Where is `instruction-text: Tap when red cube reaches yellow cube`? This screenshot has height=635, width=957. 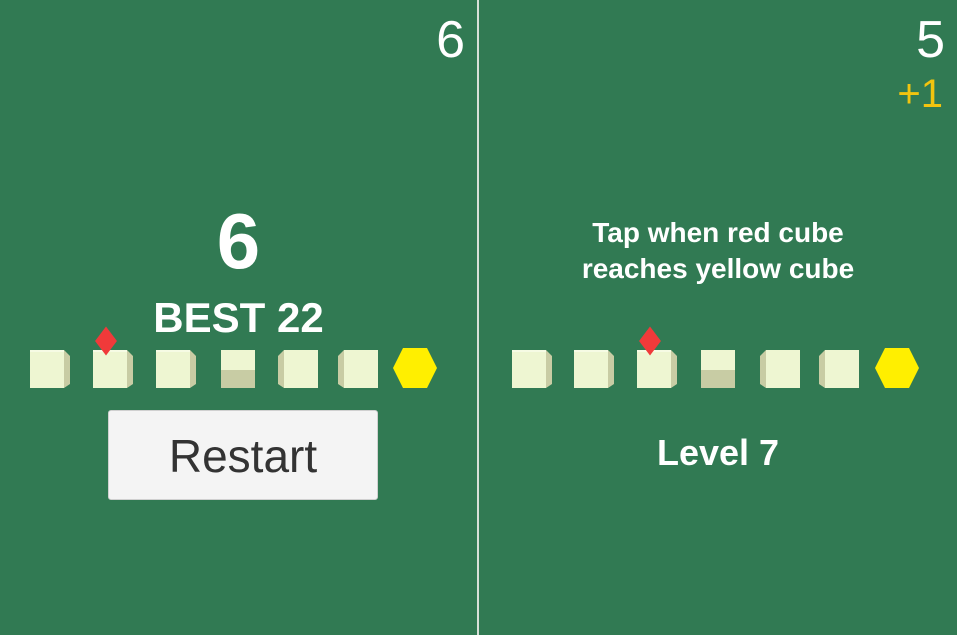 instruction-text: Tap when red cube reaches yellow cube is located at coordinates (718, 251).